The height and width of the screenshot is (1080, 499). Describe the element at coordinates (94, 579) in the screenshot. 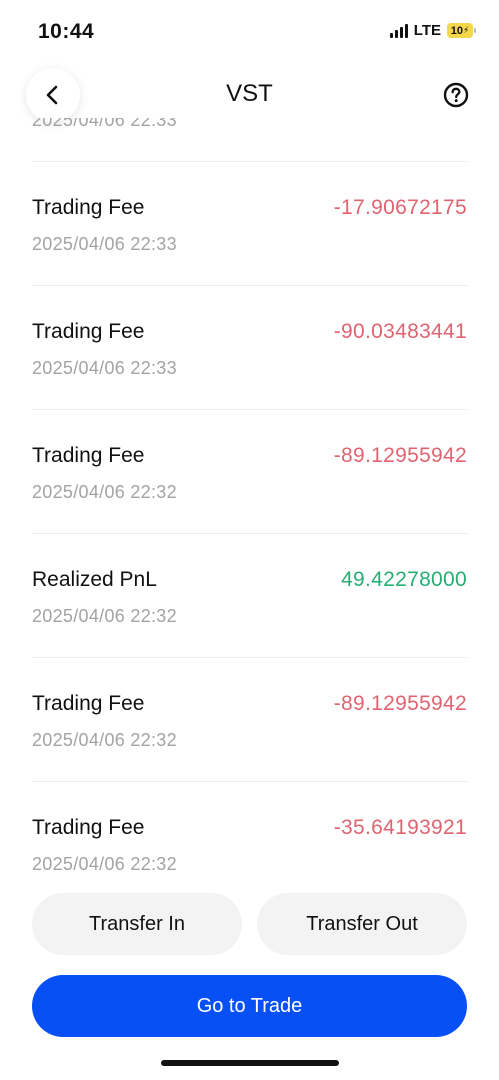

I see `record-type: Realized PnL` at that location.